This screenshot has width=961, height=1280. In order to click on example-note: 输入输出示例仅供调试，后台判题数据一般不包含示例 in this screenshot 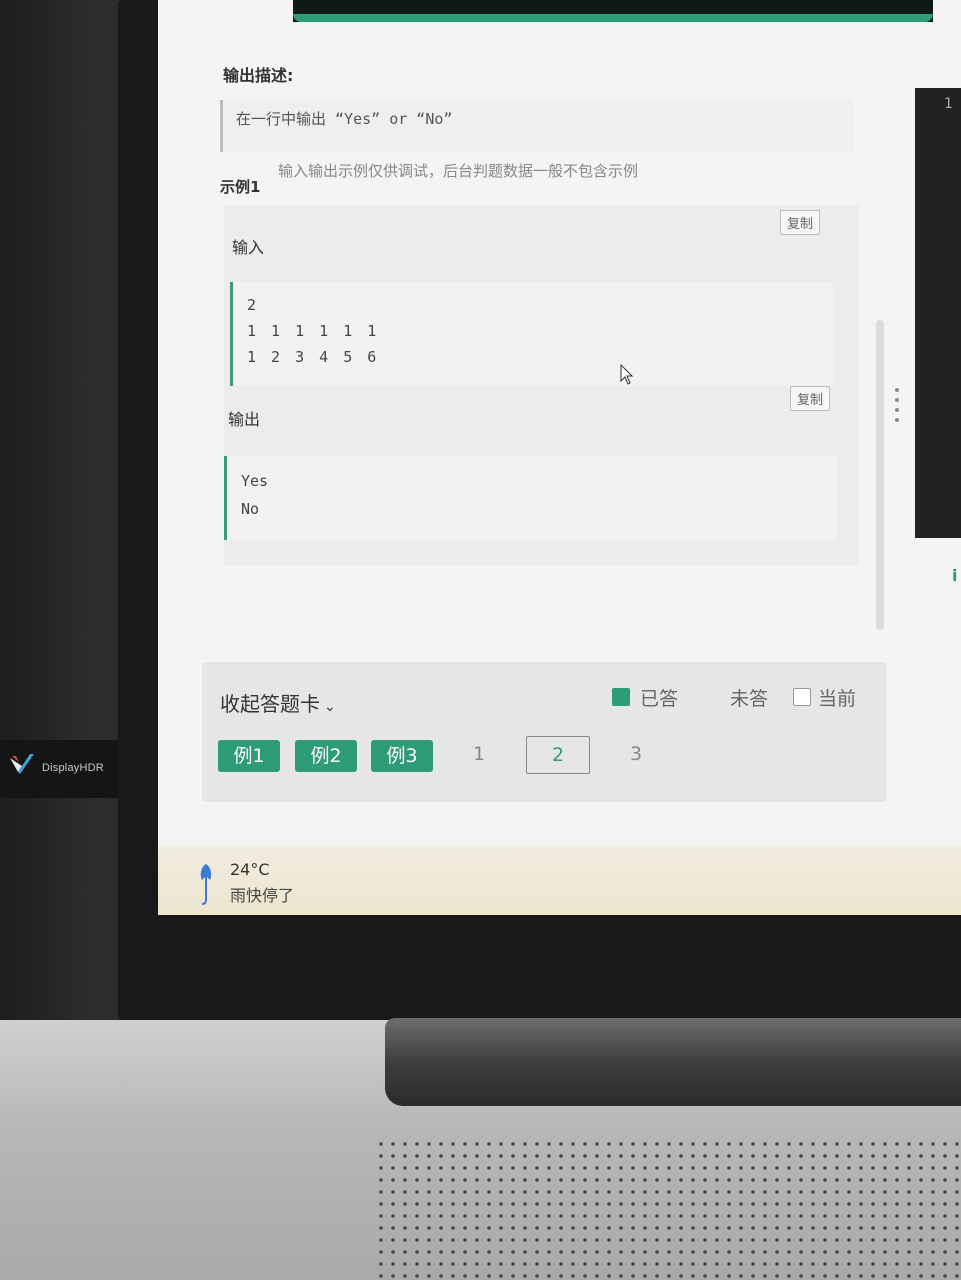, I will do `click(458, 171)`.